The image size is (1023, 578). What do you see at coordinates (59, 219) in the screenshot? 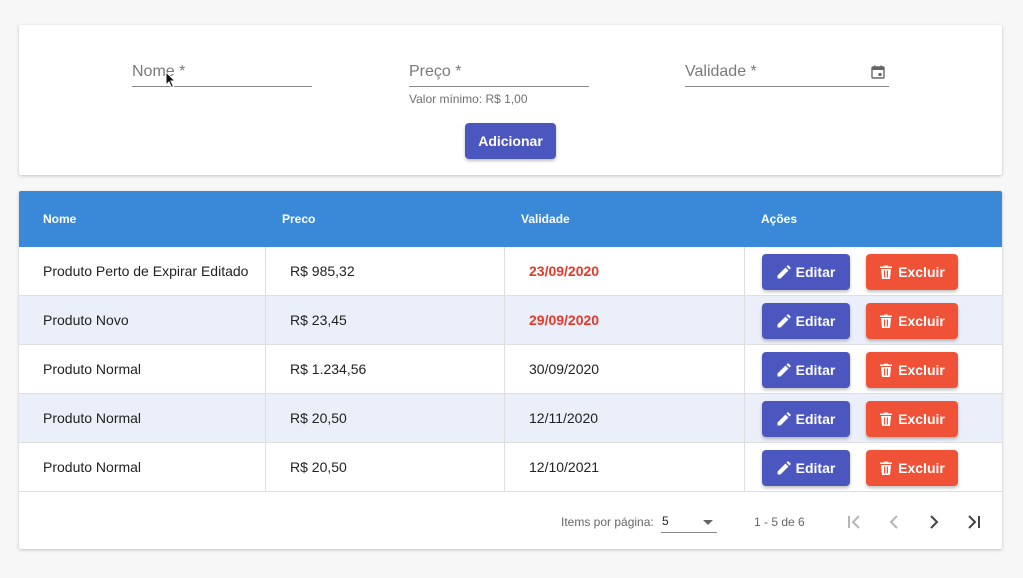
I see `header-nome: Nome` at bounding box center [59, 219].